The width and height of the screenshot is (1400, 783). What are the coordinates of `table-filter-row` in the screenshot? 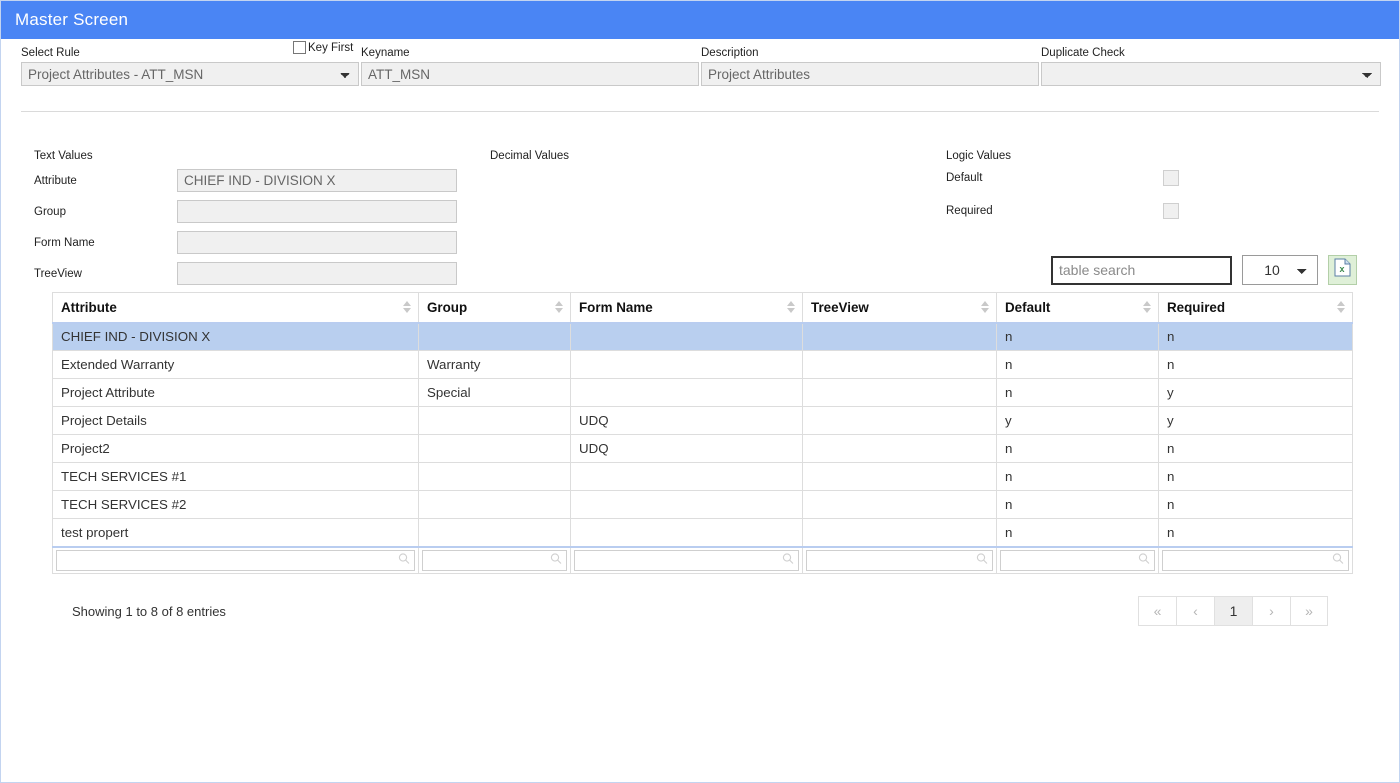 It's located at (702, 559).